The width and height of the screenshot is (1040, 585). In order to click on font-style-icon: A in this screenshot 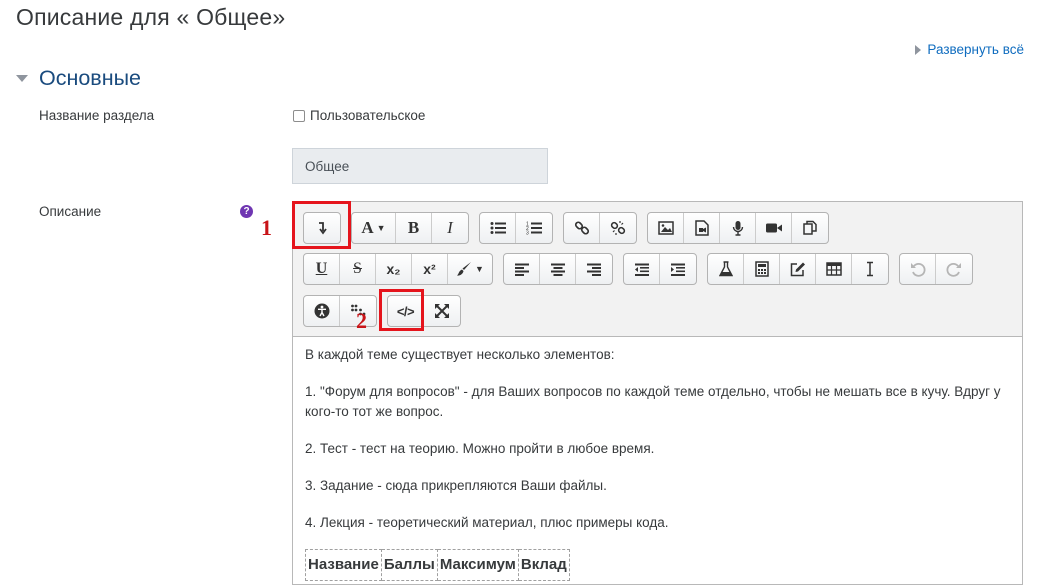, I will do `click(367, 227)`.